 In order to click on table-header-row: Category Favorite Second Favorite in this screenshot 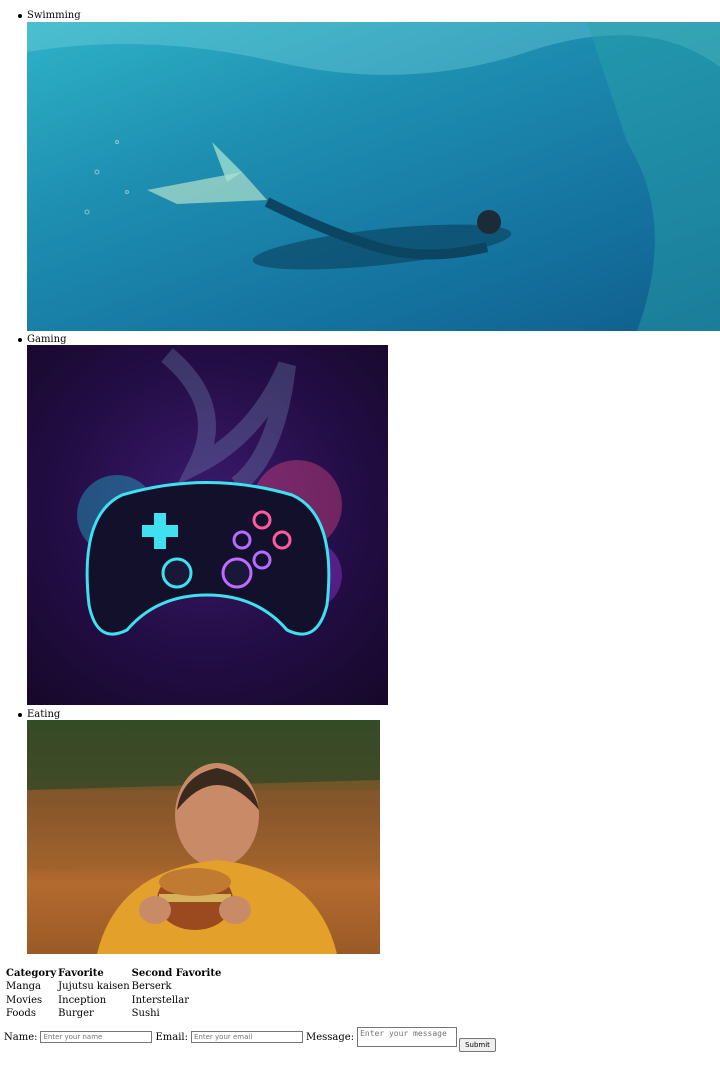, I will do `click(113, 973)`.